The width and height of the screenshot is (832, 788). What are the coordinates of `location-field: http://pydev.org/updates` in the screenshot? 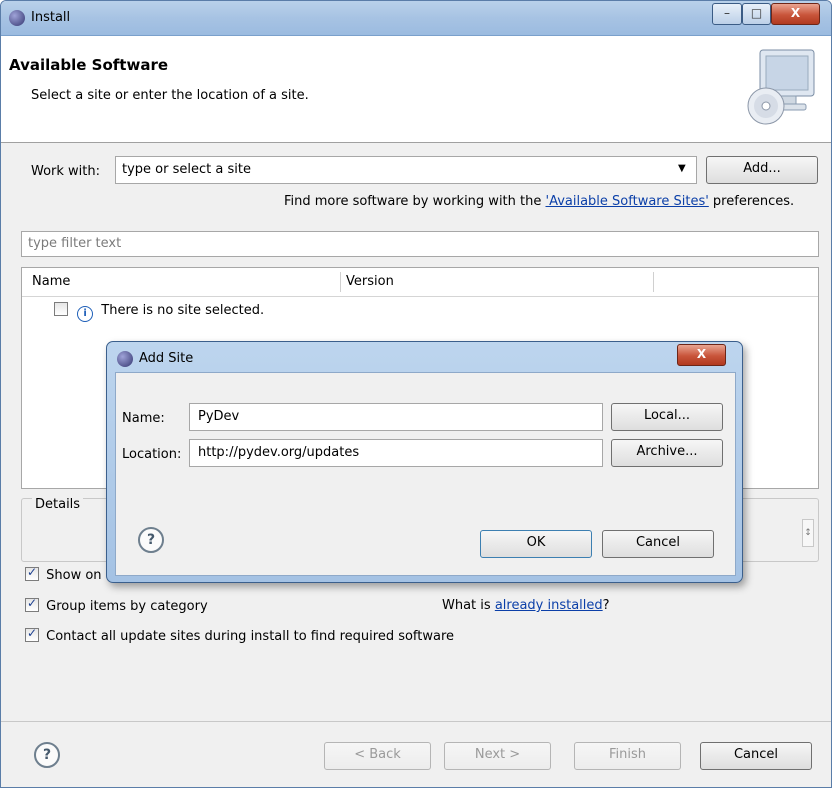 It's located at (396, 453).